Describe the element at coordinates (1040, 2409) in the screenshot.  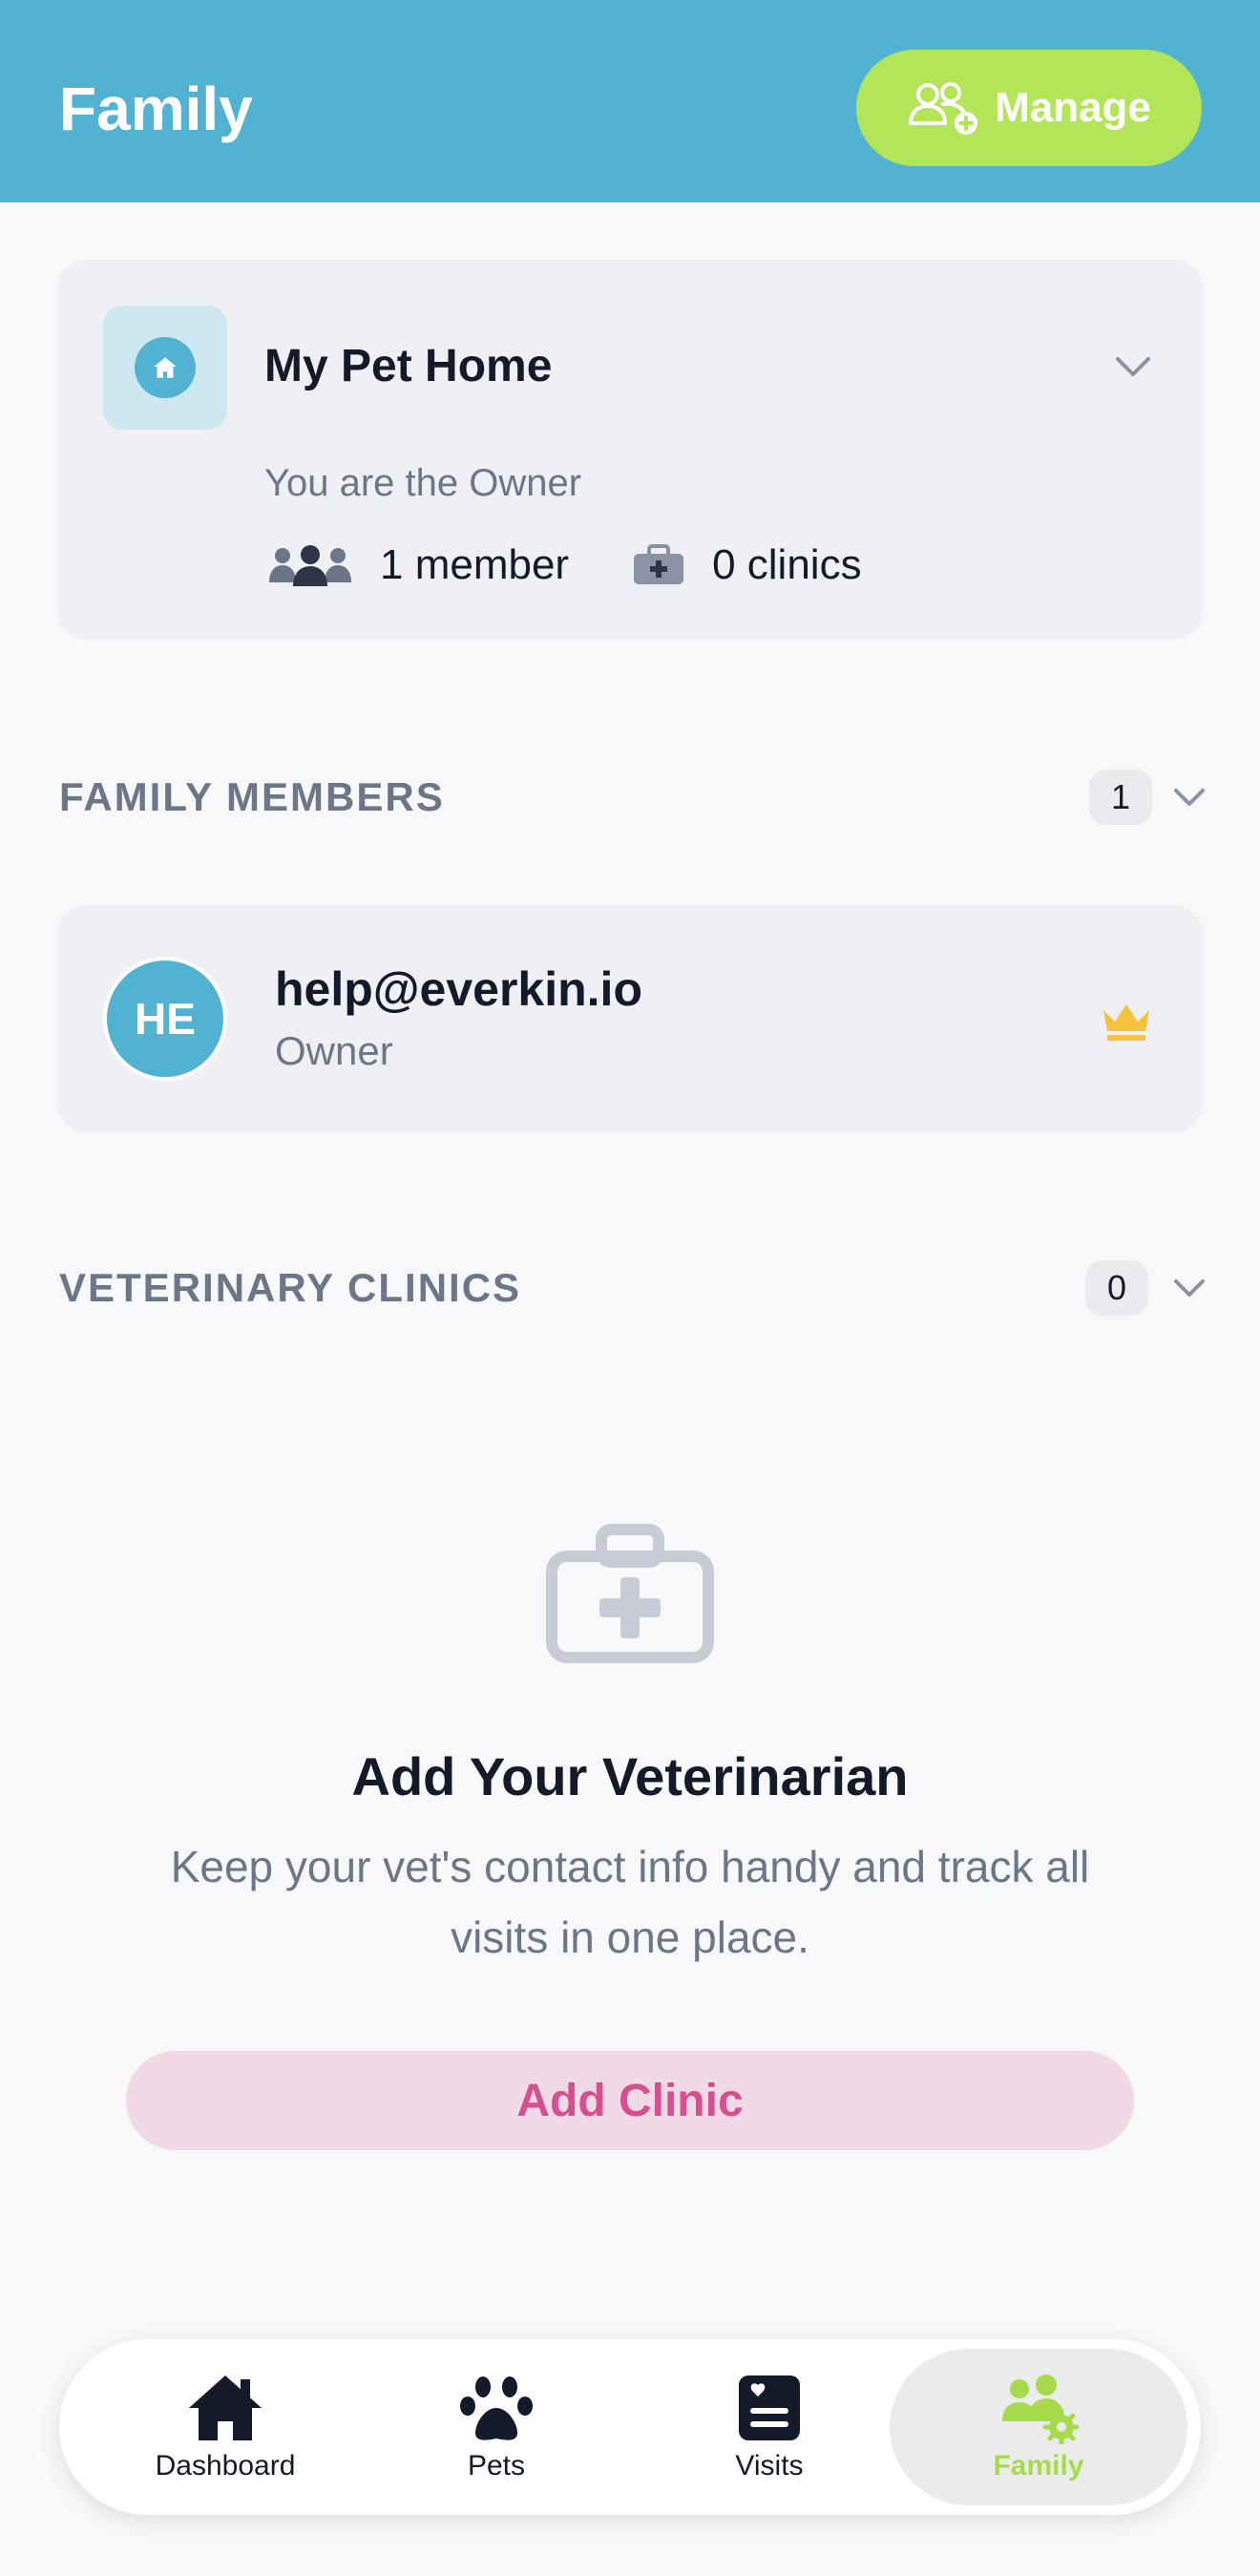
I see `family-gear-icon` at that location.